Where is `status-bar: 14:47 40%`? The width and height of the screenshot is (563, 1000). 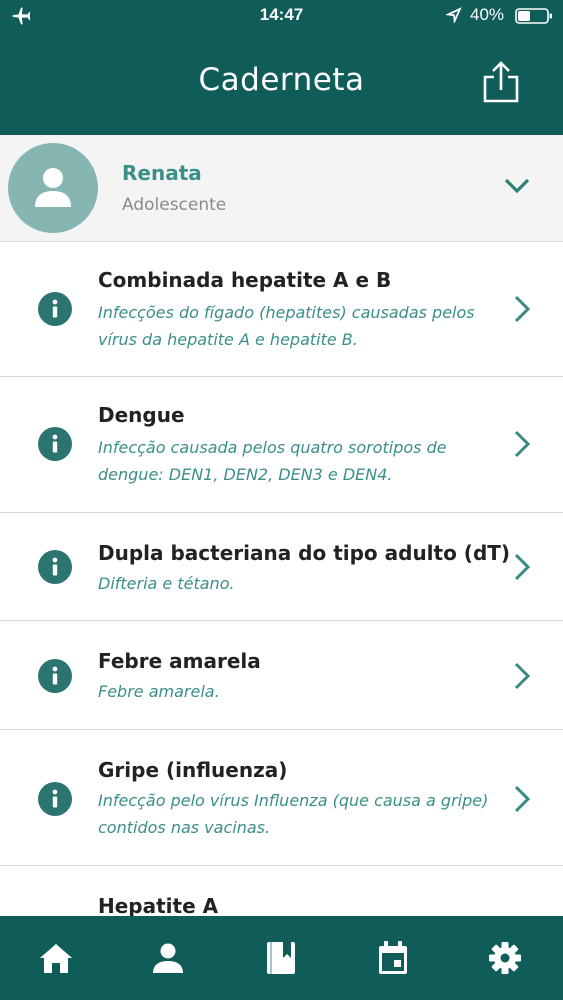
status-bar: 14:47 40% is located at coordinates (281, 16).